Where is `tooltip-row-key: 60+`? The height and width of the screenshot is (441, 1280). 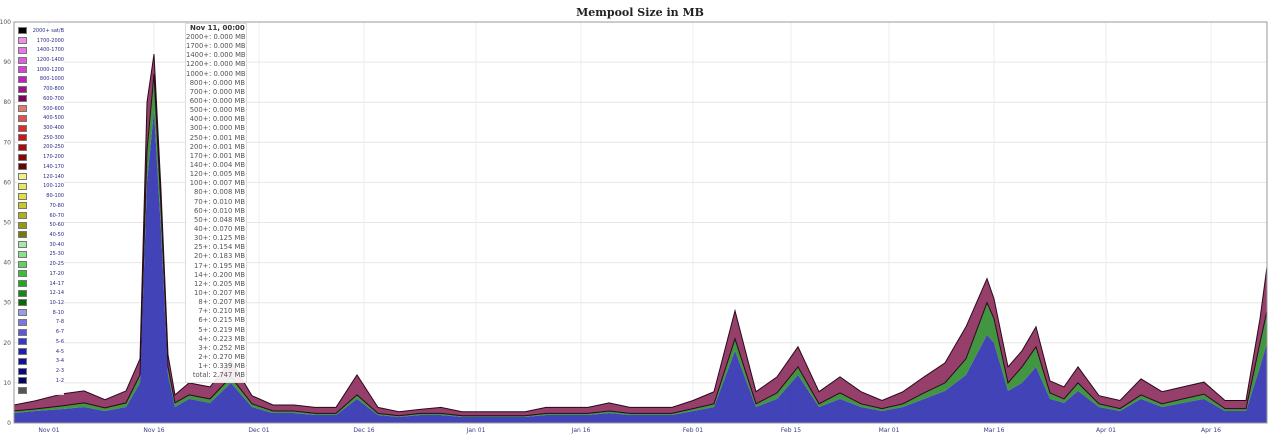
tooltip-row-key: 60+ is located at coordinates (201, 210).